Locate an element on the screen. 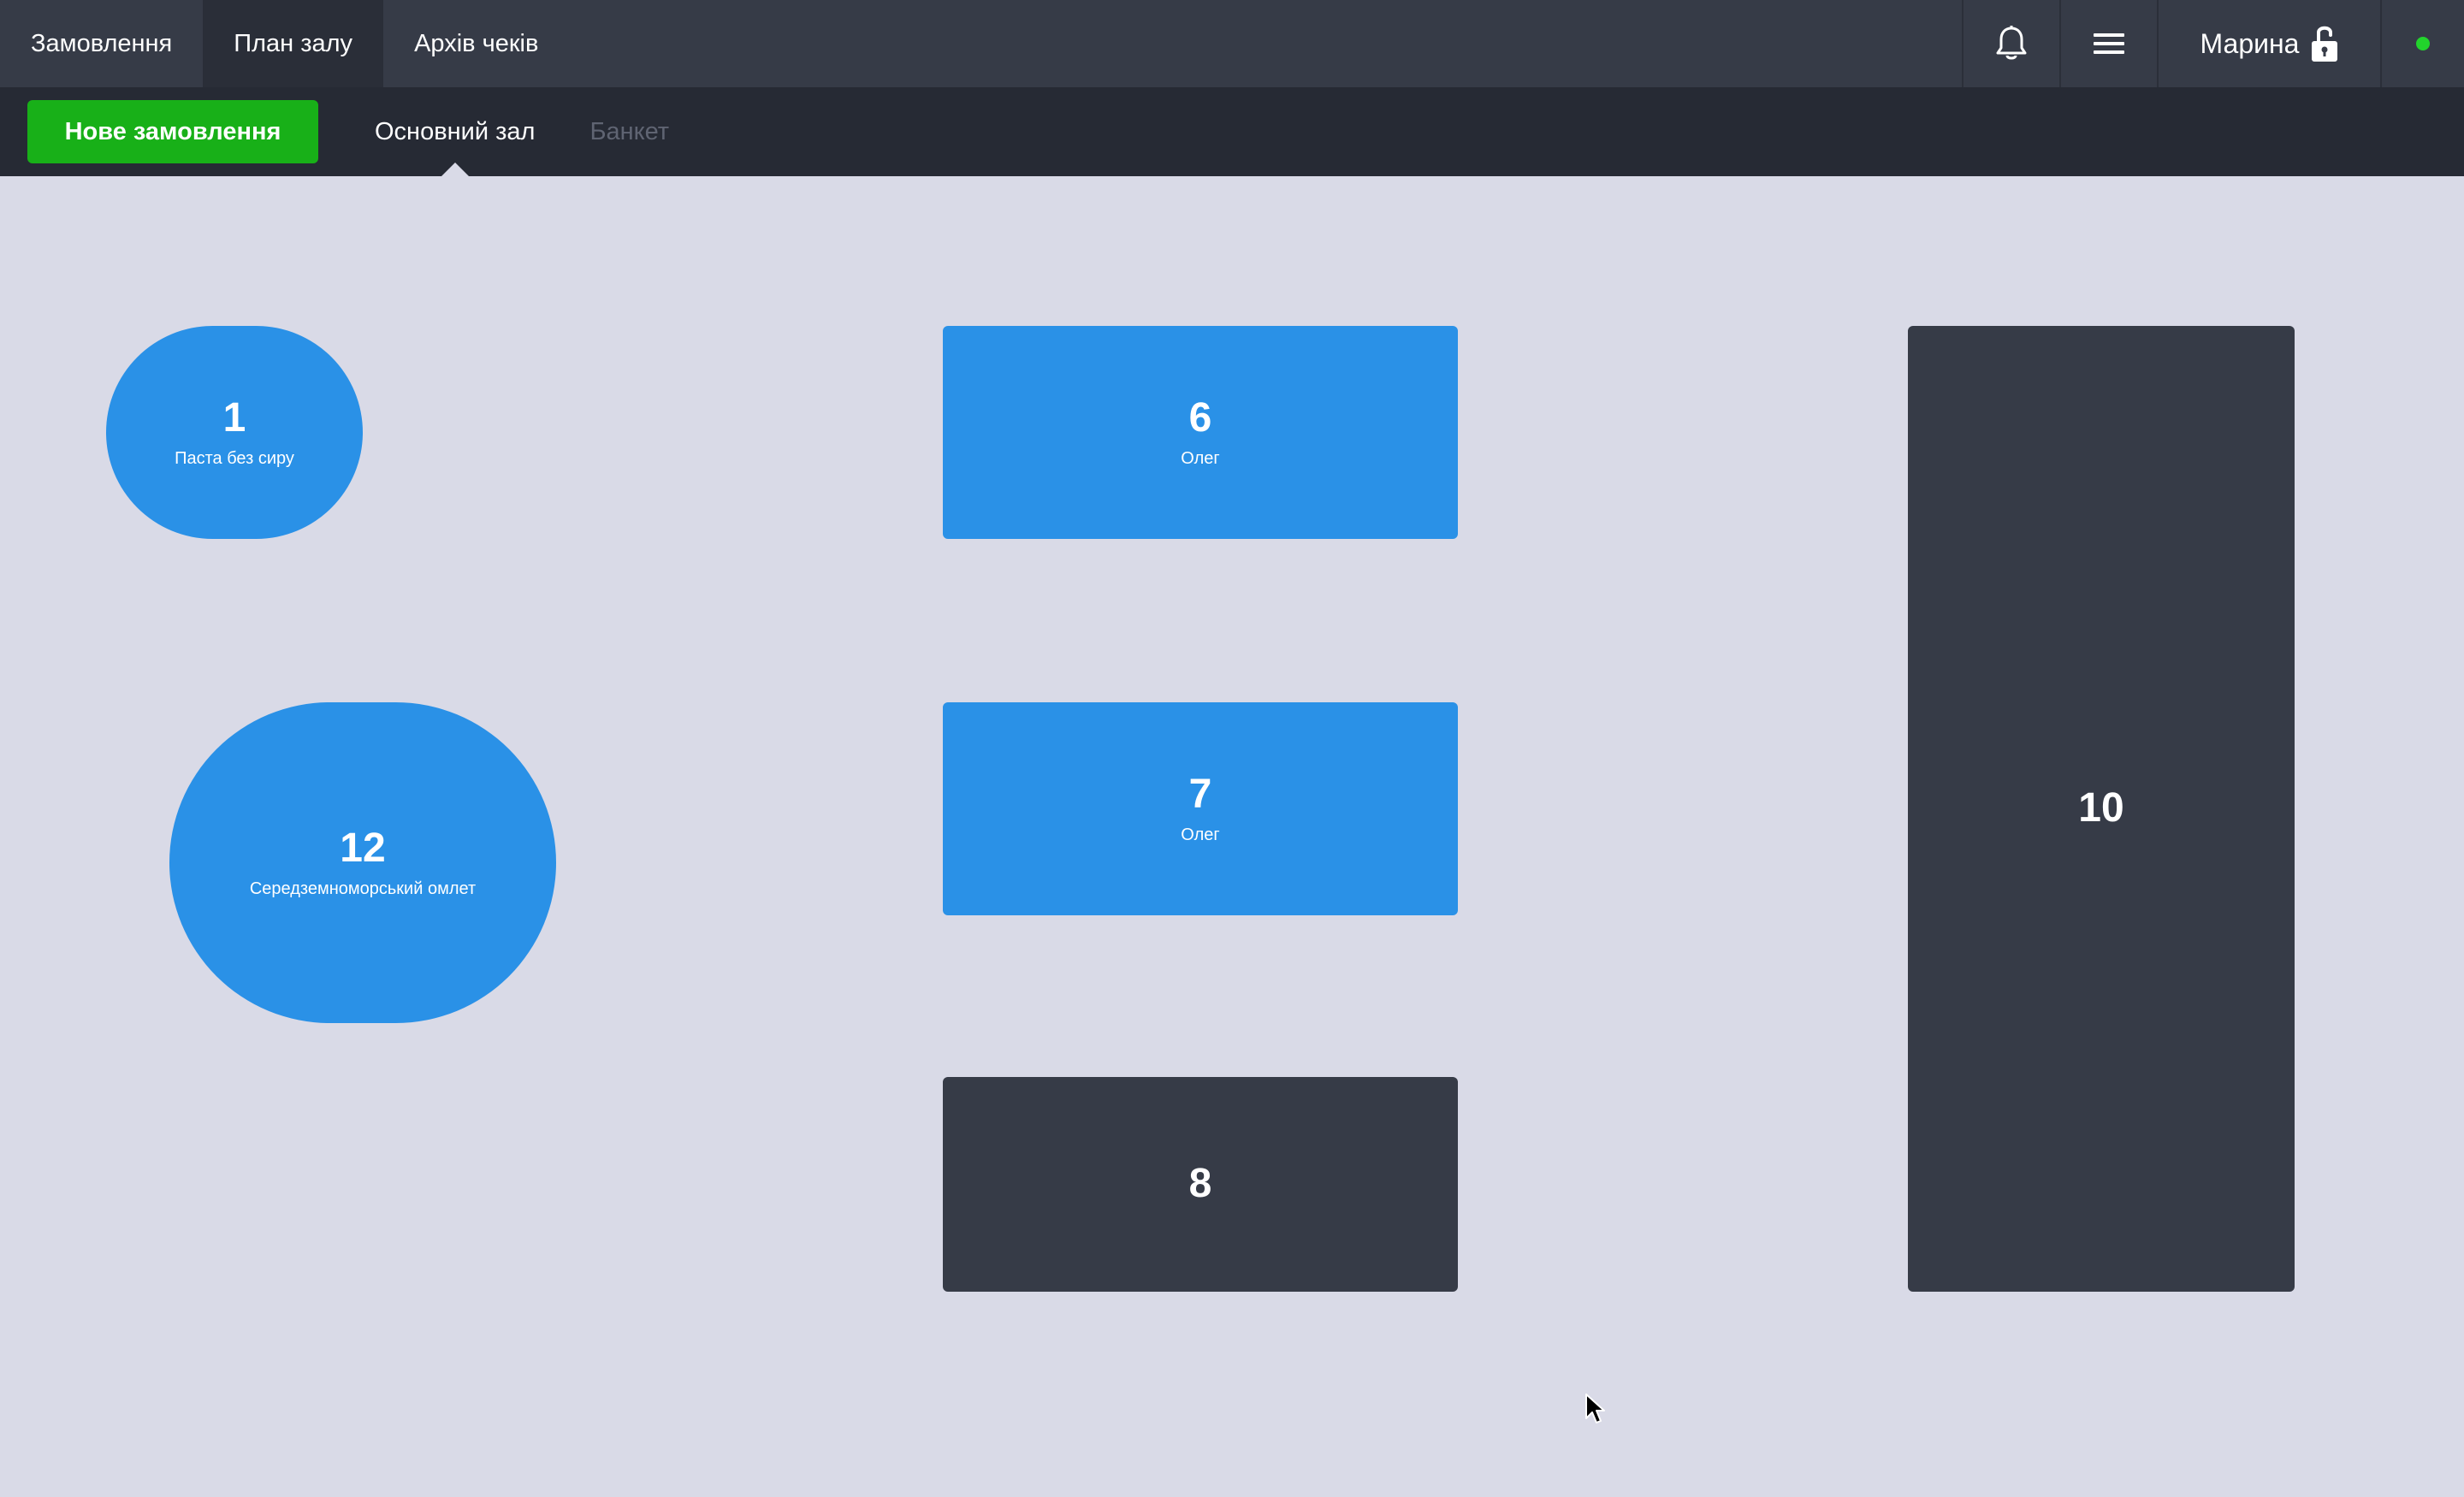 The width and height of the screenshot is (2464, 1497). main-menu-button is located at coordinates (2108, 43).